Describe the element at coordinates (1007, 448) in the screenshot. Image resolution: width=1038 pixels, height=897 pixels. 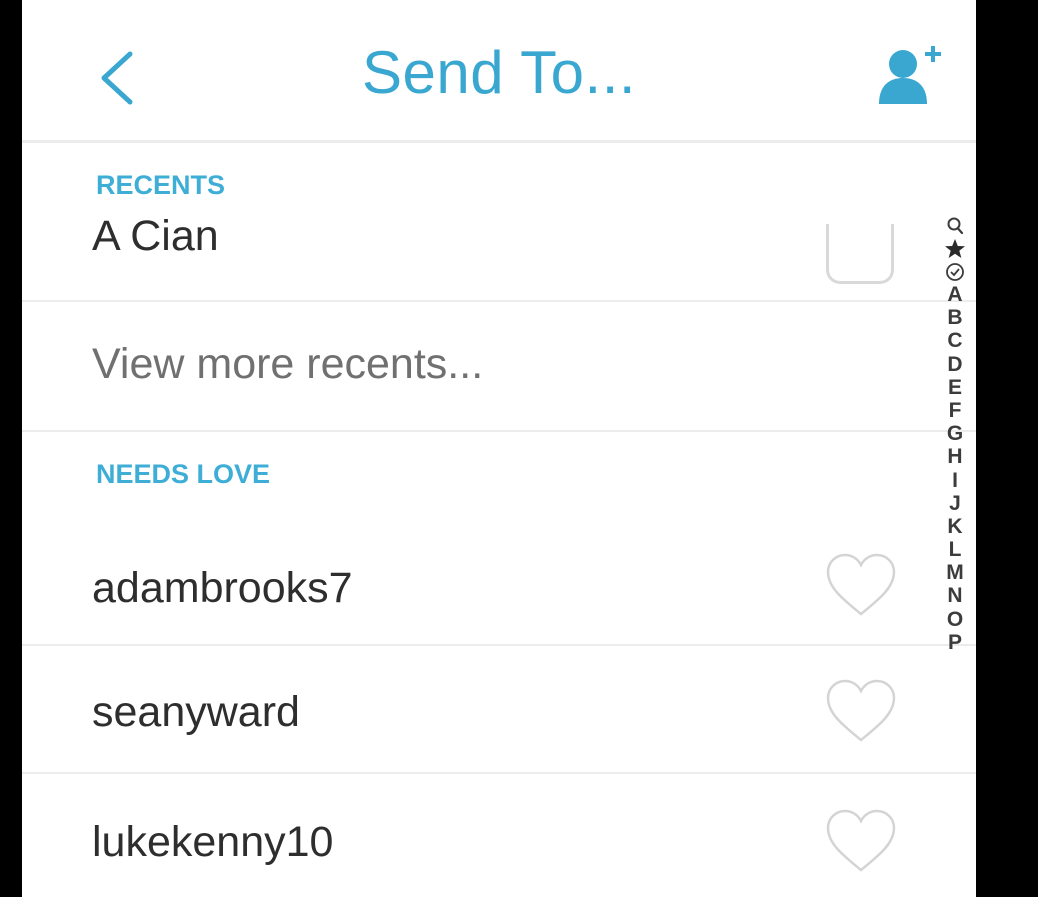
I see `right-frame-edge` at that location.